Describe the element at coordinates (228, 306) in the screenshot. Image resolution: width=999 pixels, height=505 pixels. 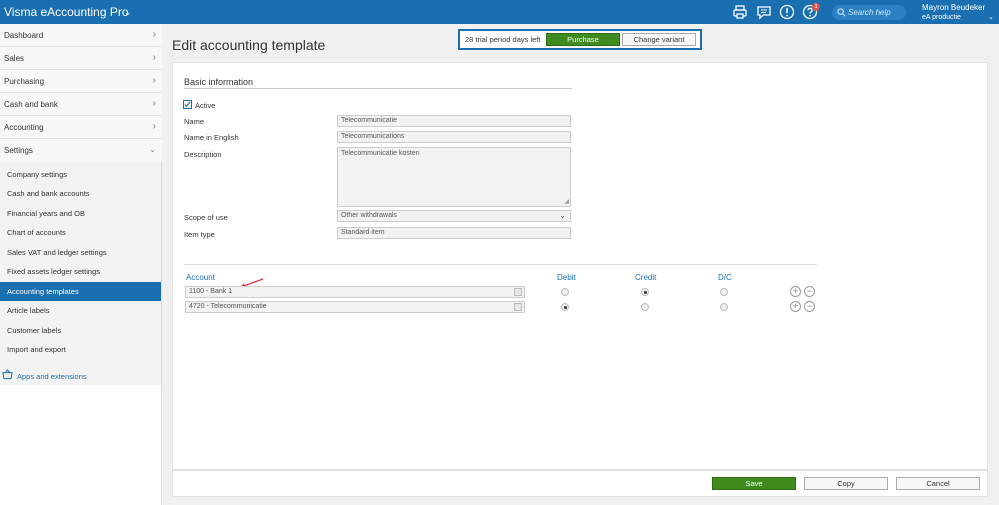
I see `account-value: 4720 - Telecommunicatie` at that location.